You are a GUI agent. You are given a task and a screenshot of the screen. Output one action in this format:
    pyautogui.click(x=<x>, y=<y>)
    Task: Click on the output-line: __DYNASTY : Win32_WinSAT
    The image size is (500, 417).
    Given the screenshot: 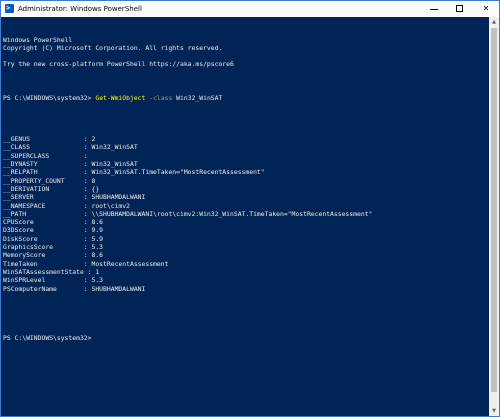 What is the action you would take?
    pyautogui.click(x=70, y=164)
    